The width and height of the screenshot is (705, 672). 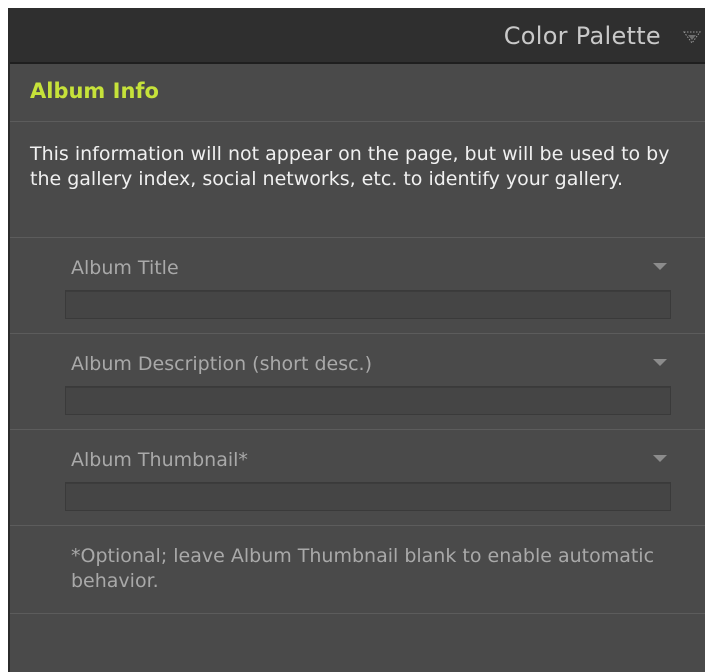 I want to click on collapse-triangle-icon, so click(x=692, y=37).